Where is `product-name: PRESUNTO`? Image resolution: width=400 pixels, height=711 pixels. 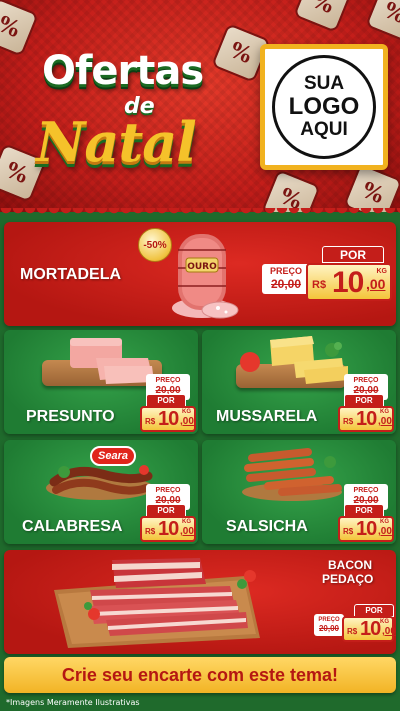
product-name: PRESUNTO is located at coordinates (70, 416).